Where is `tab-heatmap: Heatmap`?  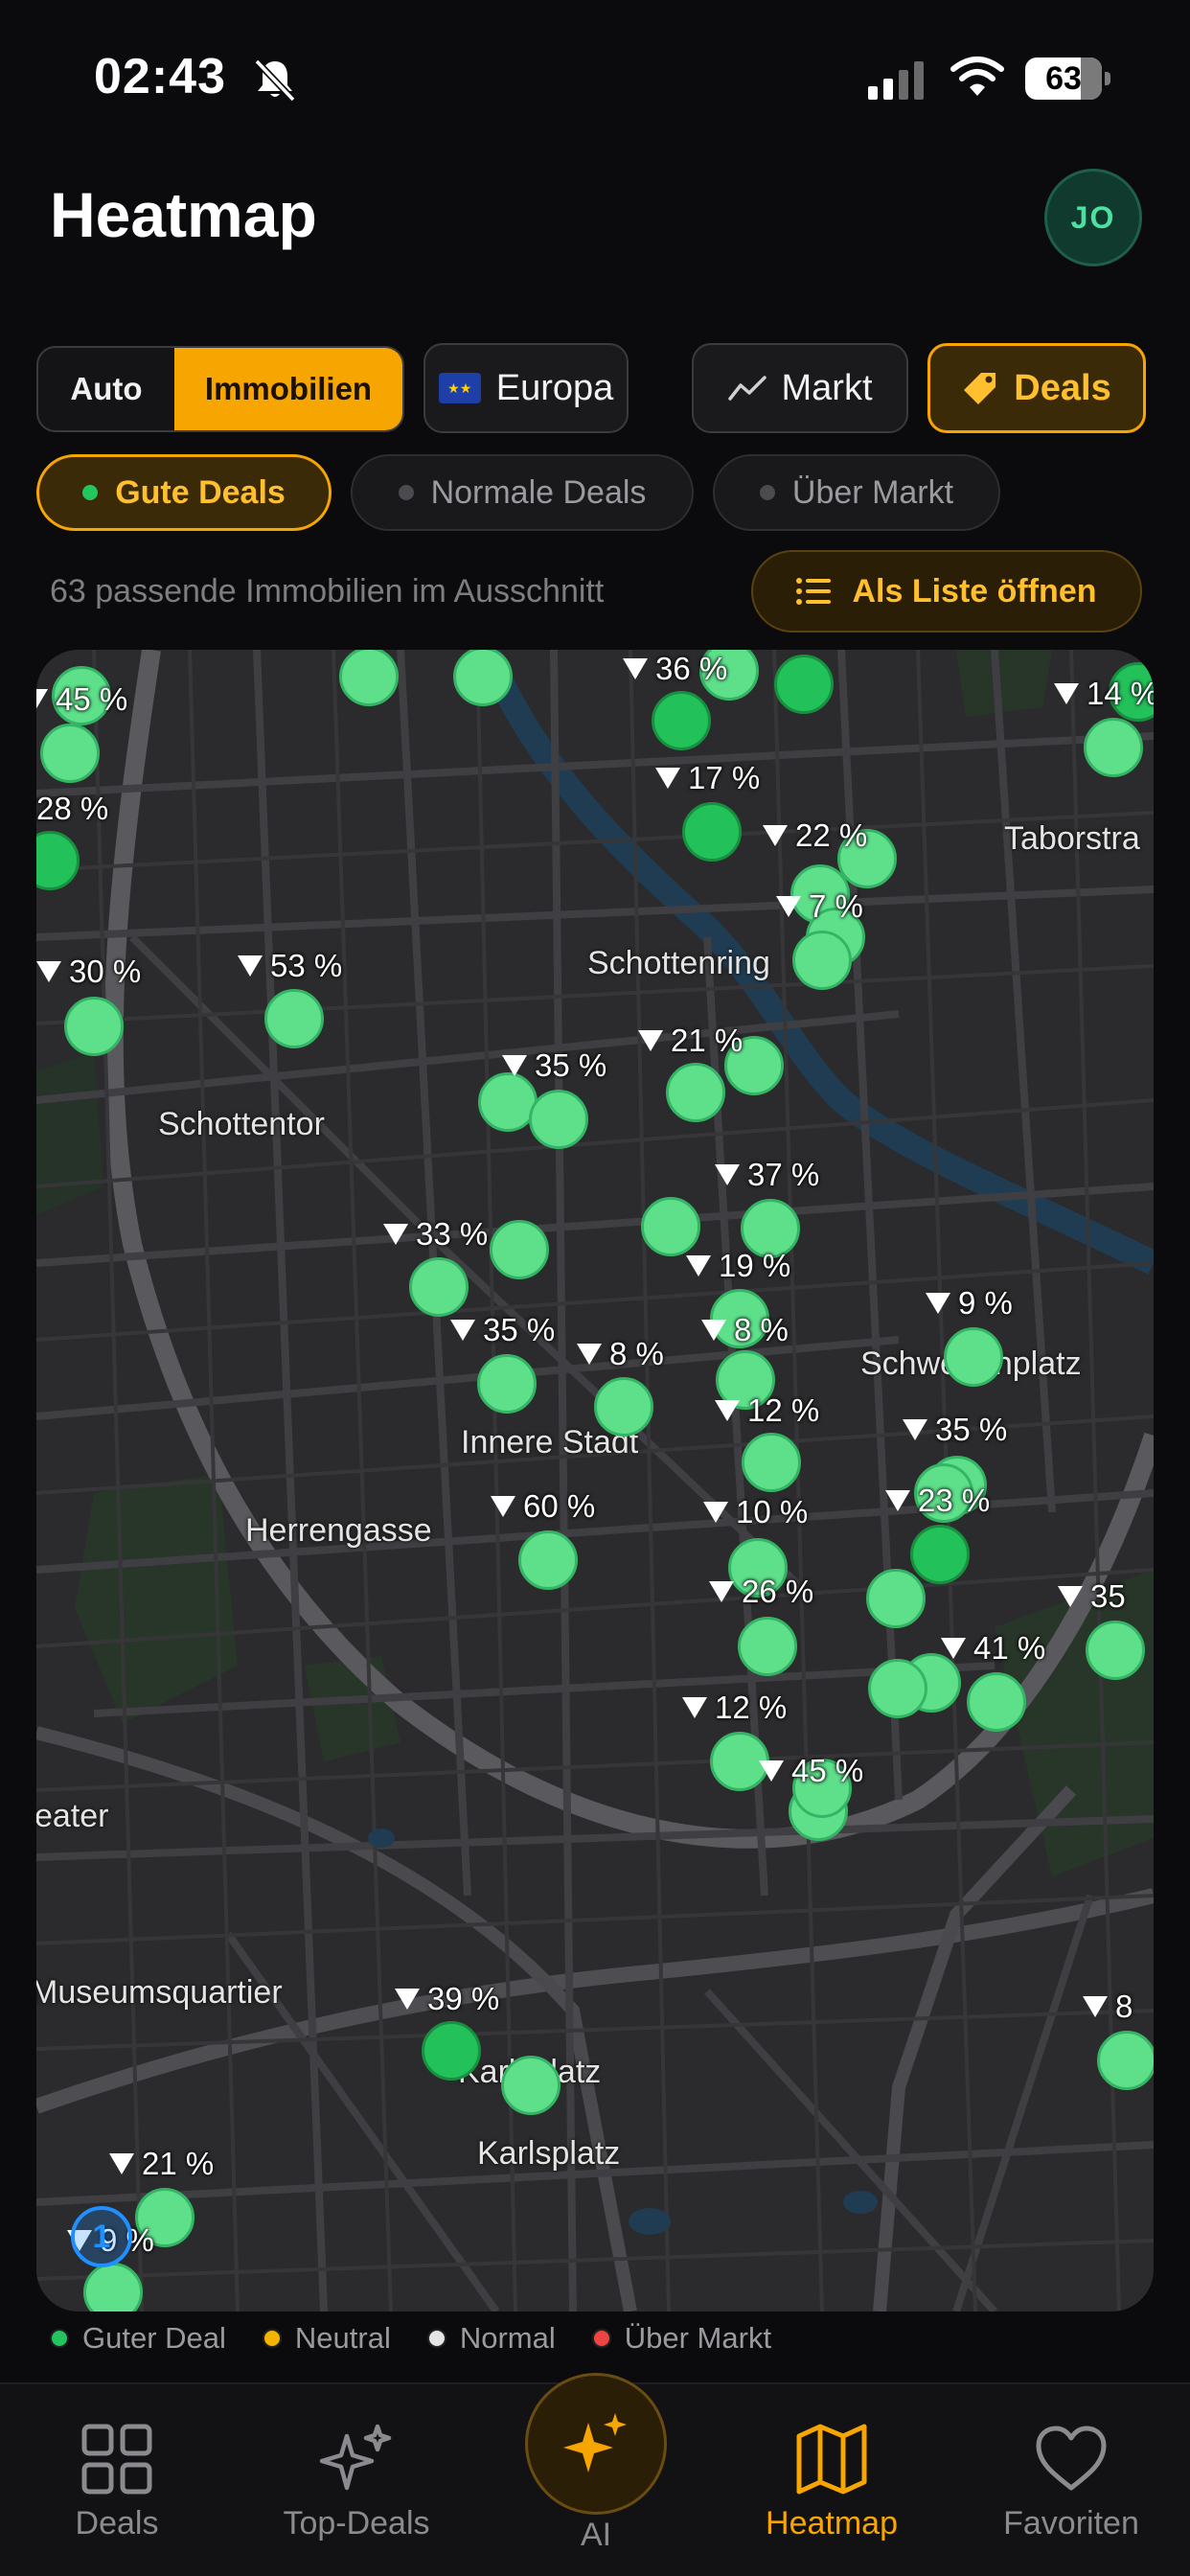
tab-heatmap: Heatmap is located at coordinates (832, 2482).